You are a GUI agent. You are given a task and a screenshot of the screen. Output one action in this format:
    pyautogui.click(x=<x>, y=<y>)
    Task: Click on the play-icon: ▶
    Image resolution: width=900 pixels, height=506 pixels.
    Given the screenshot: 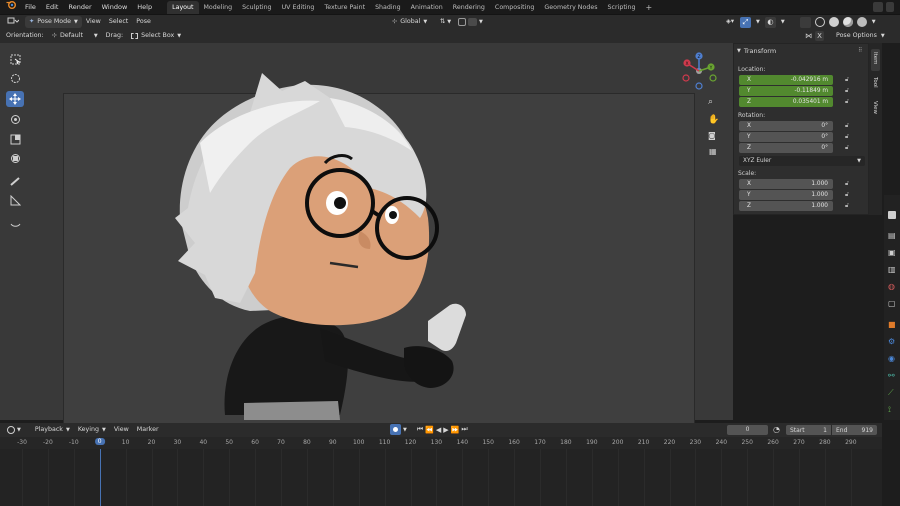 What is the action you would take?
    pyautogui.click(x=445, y=430)
    